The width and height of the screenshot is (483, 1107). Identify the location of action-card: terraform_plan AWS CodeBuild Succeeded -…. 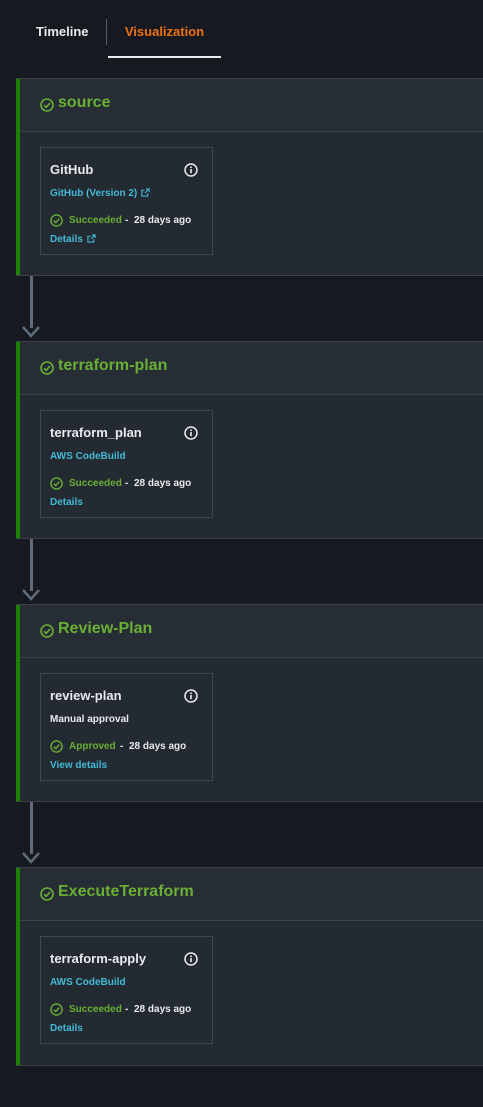
(126, 464).